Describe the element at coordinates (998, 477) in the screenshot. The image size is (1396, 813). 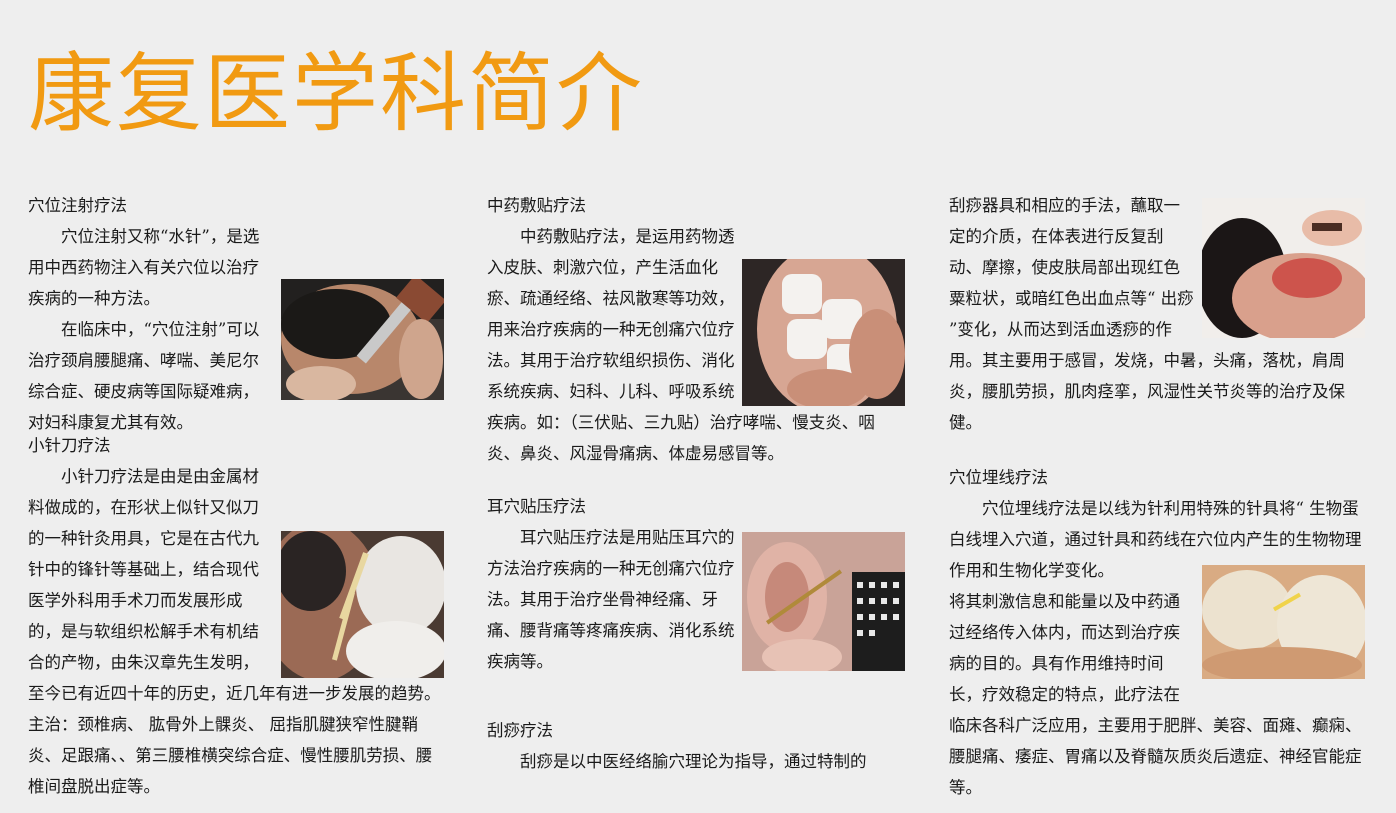
I see `section-heading: 穴位埋线疗法` at that location.